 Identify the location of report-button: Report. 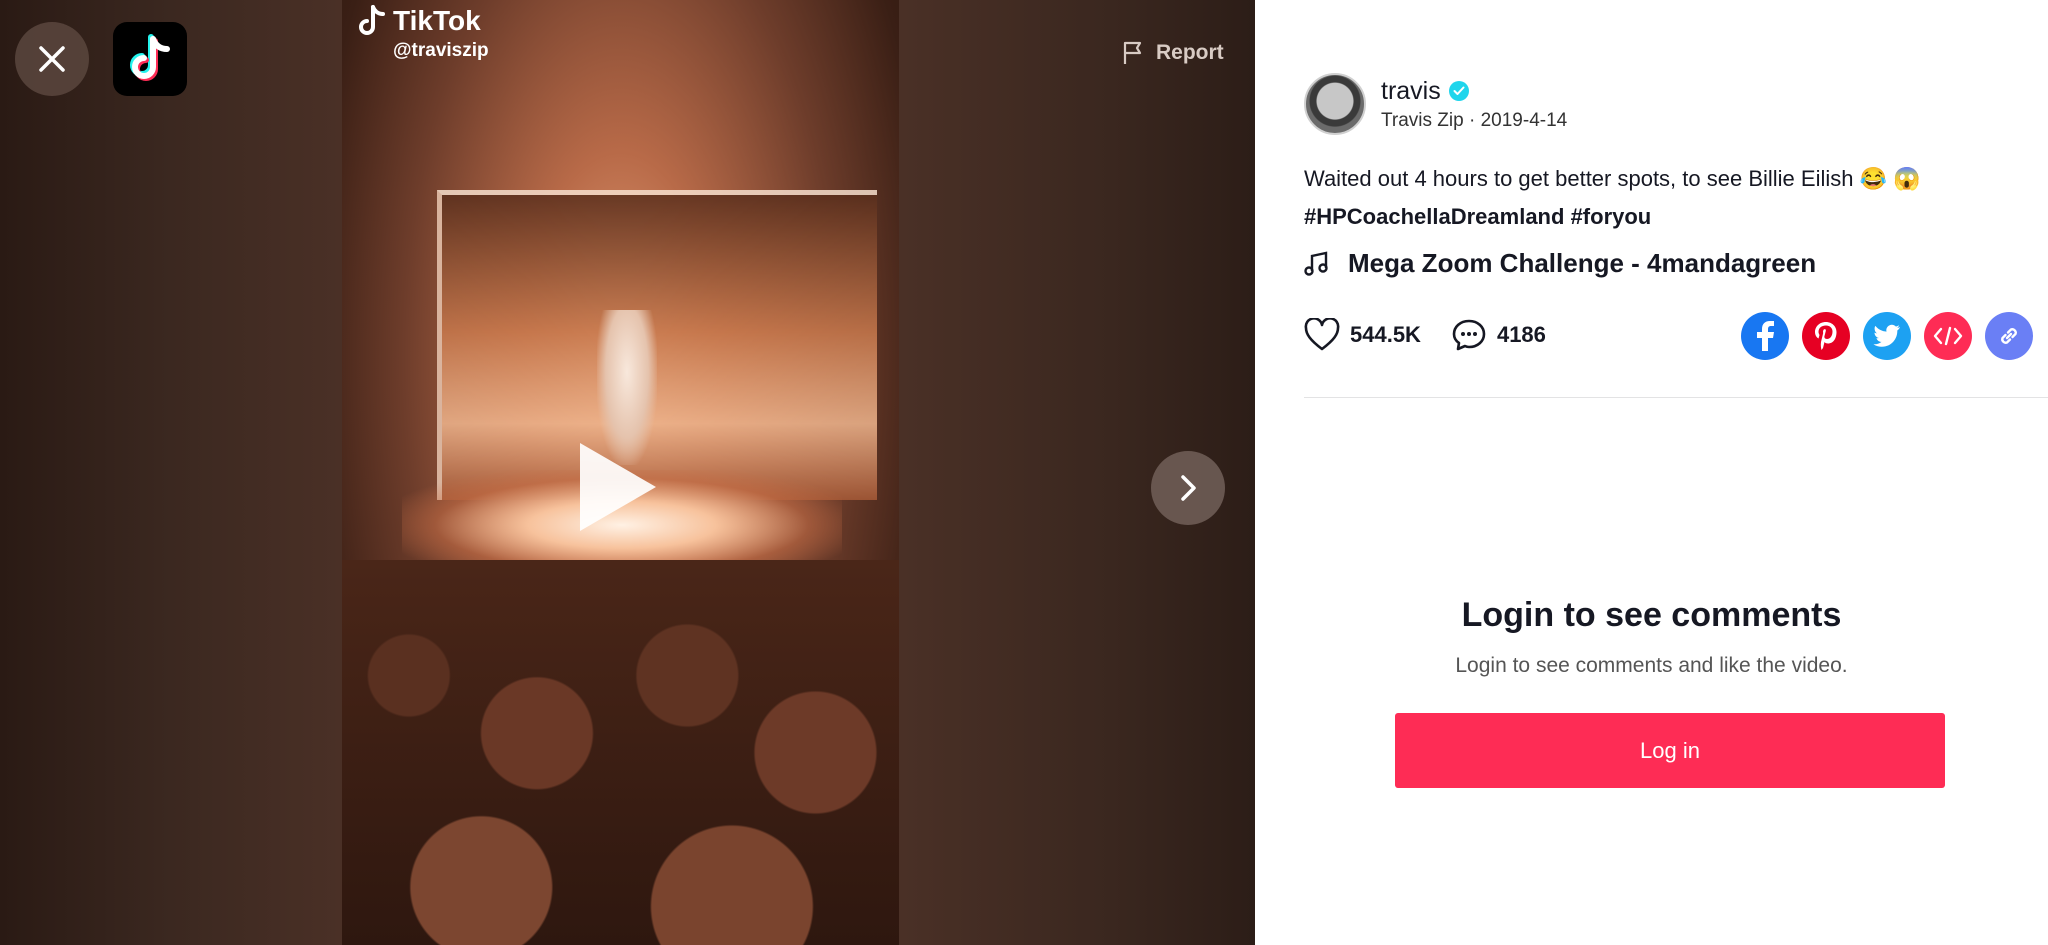
(1173, 53).